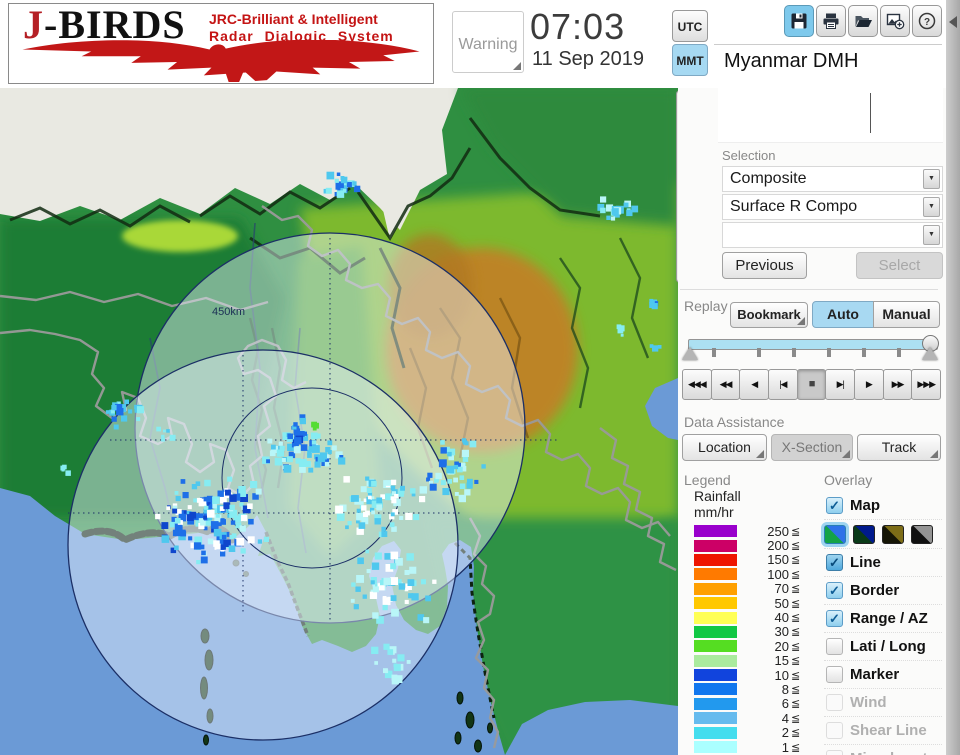 The image size is (960, 755). I want to click on warning-button: Warning, so click(488, 42).